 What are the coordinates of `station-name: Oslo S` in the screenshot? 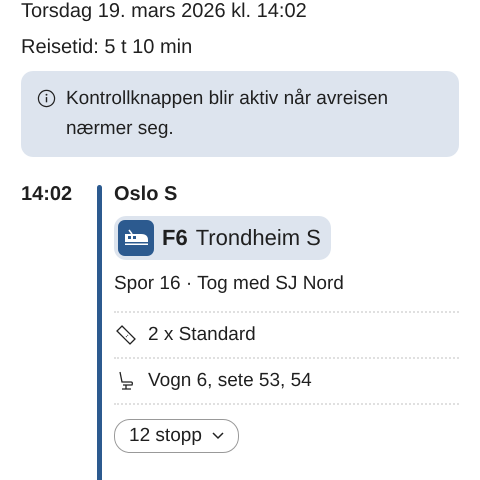 It's located at (146, 194).